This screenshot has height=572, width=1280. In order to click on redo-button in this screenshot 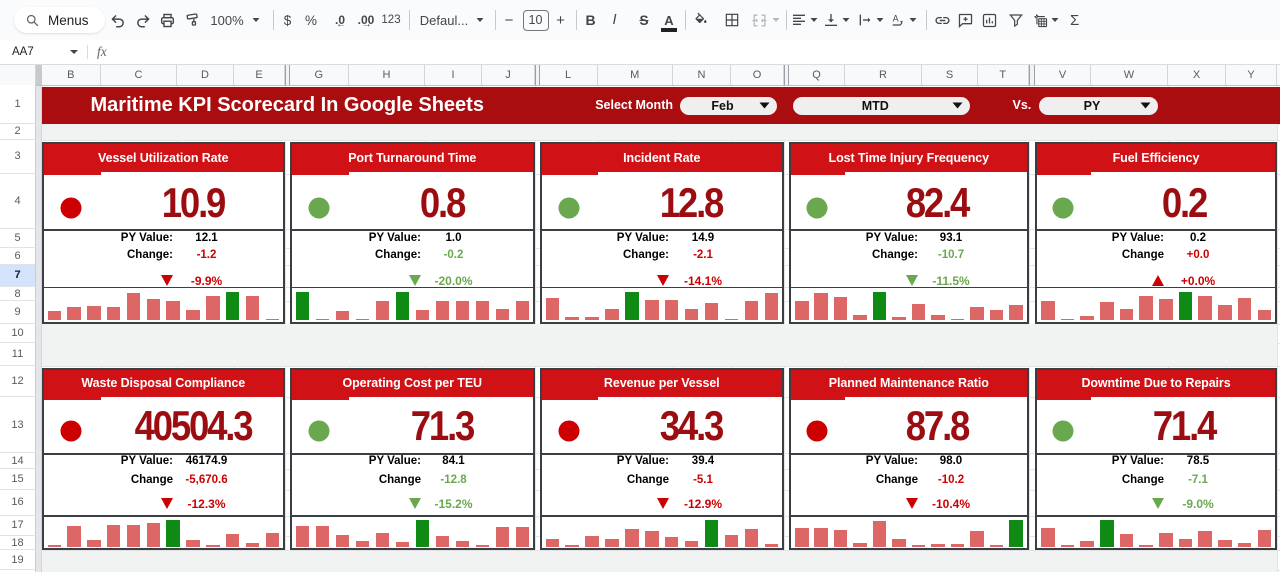, I will do `click(143, 20)`.